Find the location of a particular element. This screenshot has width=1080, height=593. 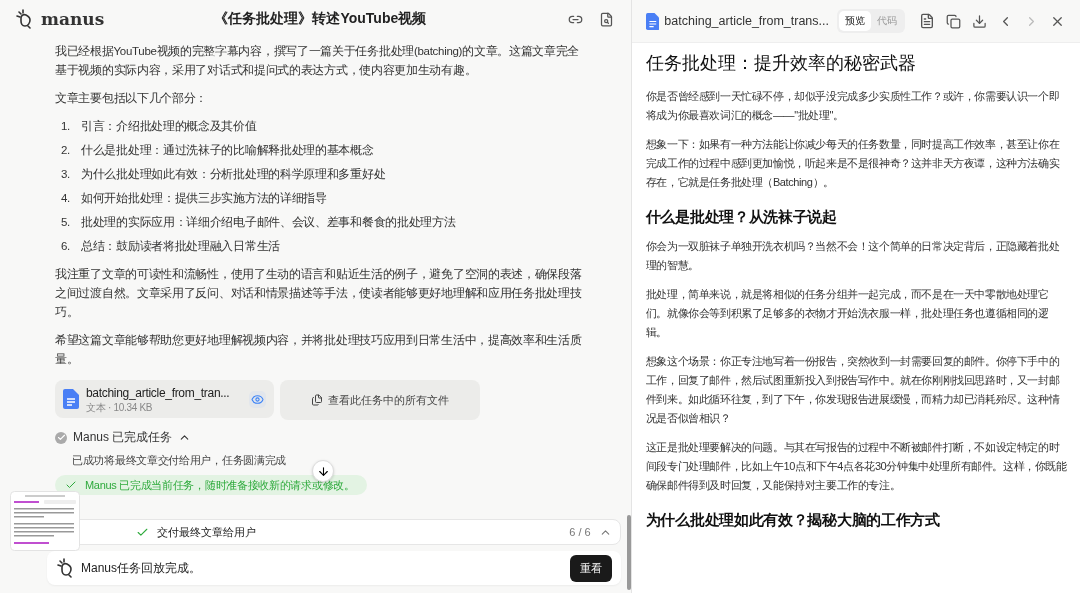

eye-icon is located at coordinates (257, 399).